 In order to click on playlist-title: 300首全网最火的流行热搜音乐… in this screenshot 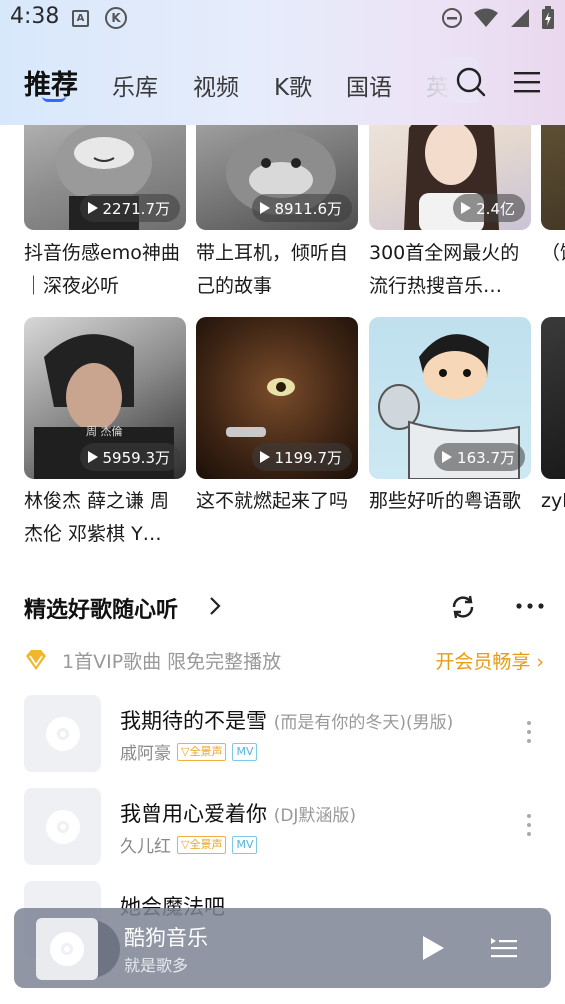, I will do `click(444, 269)`.